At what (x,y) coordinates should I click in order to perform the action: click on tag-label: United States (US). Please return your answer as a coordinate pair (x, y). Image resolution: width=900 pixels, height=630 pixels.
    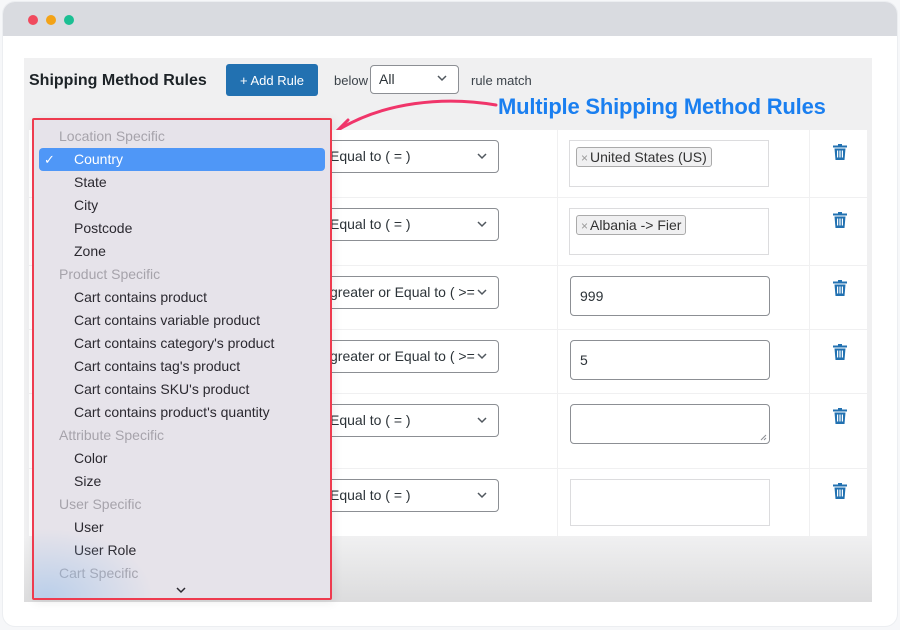
    Looking at the image, I should click on (648, 157).